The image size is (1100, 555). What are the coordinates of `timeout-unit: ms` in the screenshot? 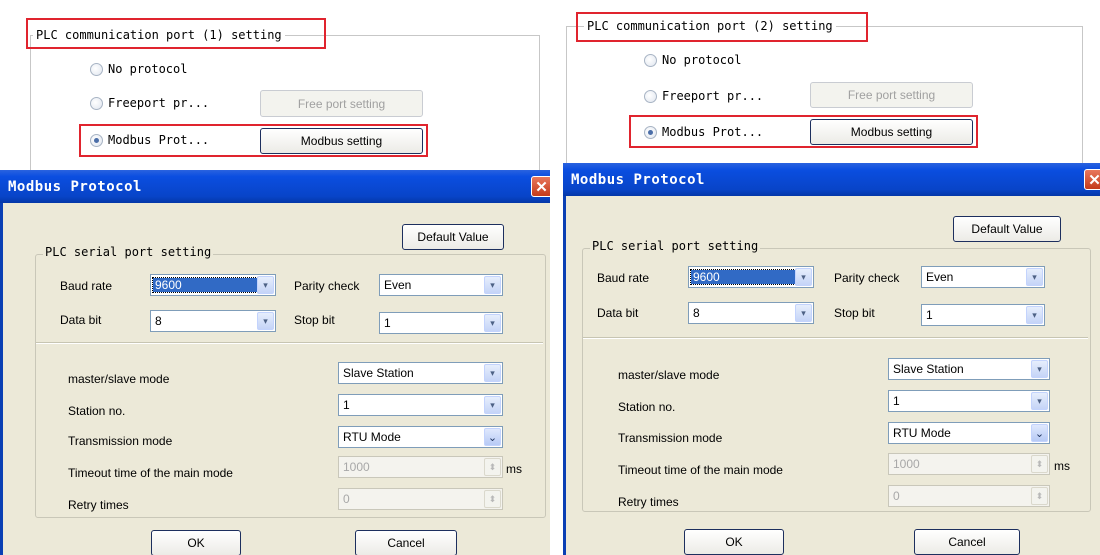 It's located at (514, 469).